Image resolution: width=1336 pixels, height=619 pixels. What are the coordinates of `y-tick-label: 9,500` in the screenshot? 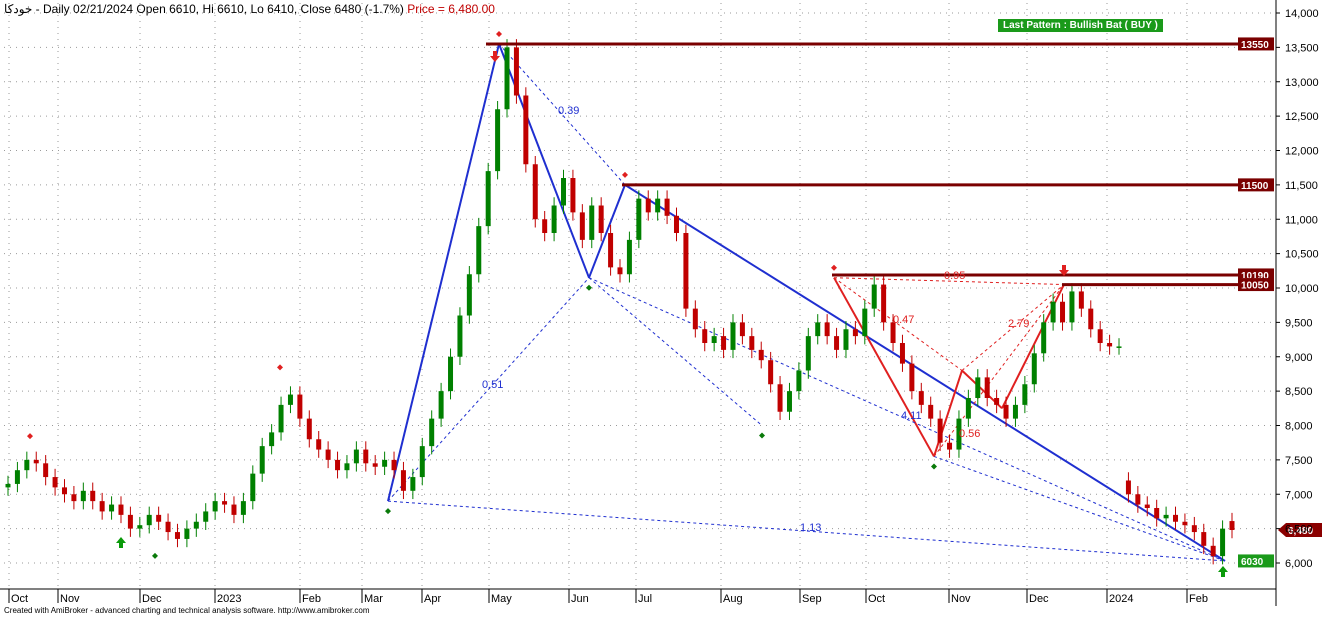 It's located at (1299, 323).